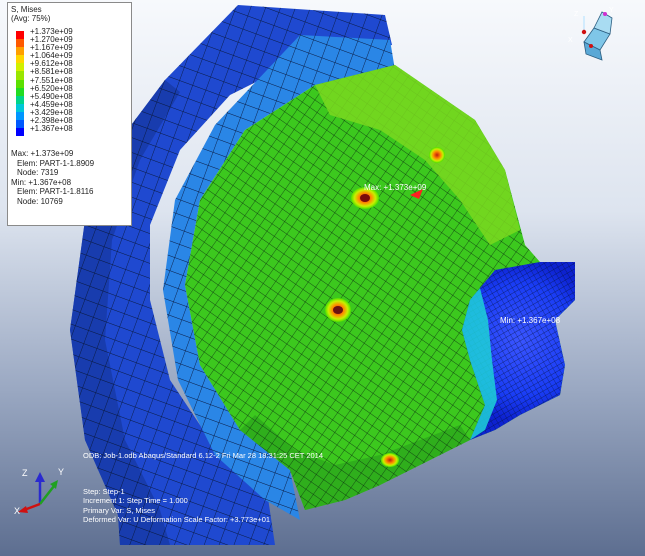  Describe the element at coordinates (17, 511) in the screenshot. I see `triad-x-label: X` at that location.